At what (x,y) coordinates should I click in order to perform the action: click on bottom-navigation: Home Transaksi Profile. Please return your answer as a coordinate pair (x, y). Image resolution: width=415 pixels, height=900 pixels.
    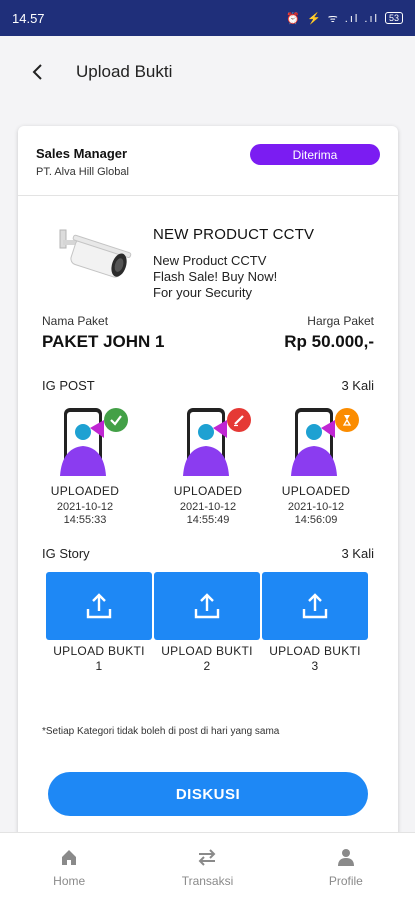
    Looking at the image, I should click on (207, 866).